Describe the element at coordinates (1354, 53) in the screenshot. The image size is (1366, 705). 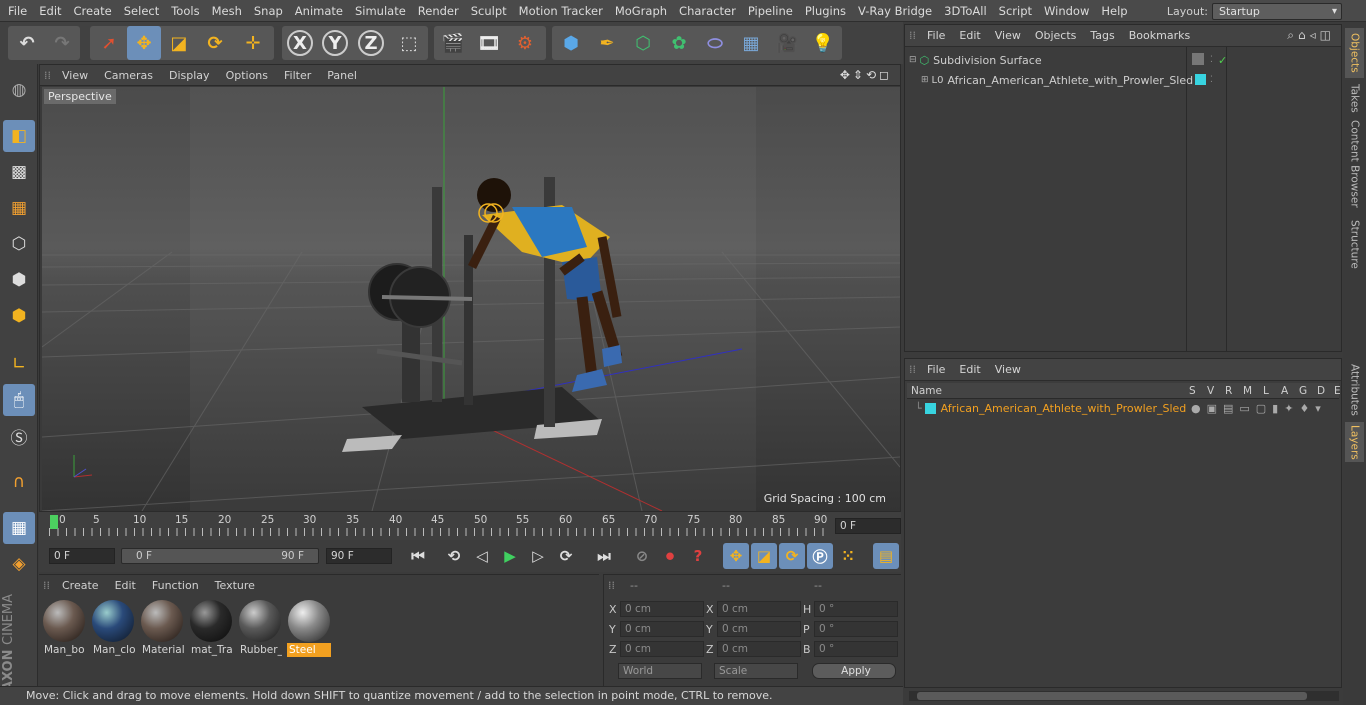
I see `tab-objects: Objects` at that location.